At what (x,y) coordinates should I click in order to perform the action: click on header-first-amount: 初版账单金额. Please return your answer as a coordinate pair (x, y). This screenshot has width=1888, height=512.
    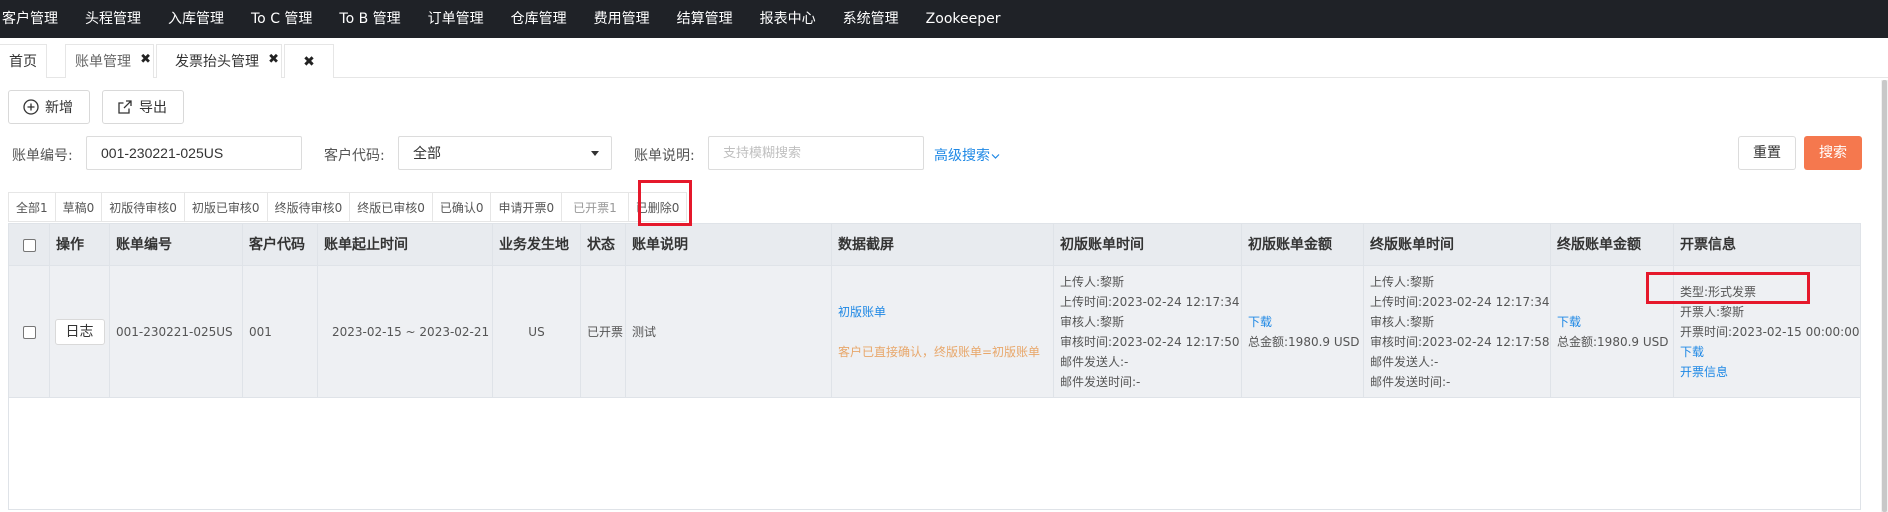
    Looking at the image, I should click on (1302, 245).